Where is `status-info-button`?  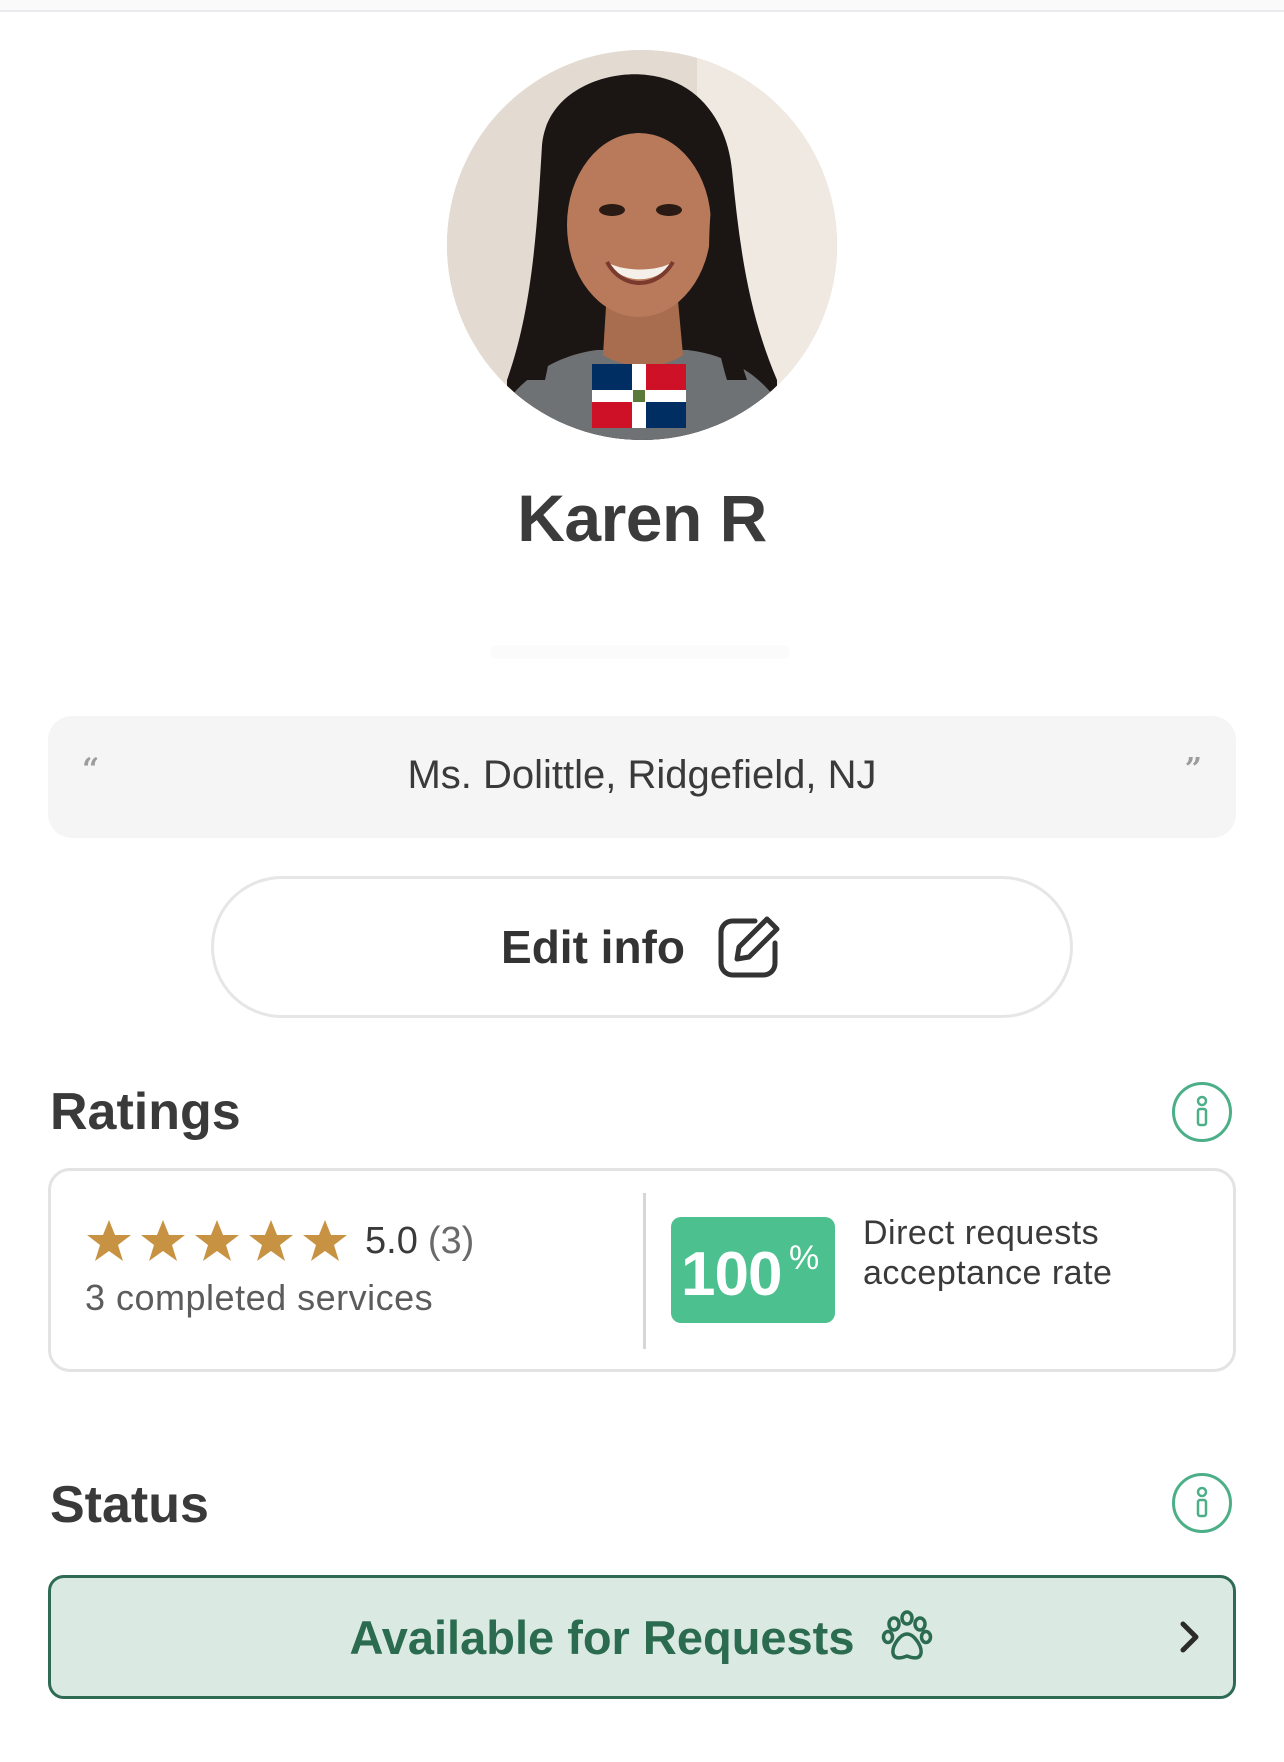 status-info-button is located at coordinates (1202, 1503).